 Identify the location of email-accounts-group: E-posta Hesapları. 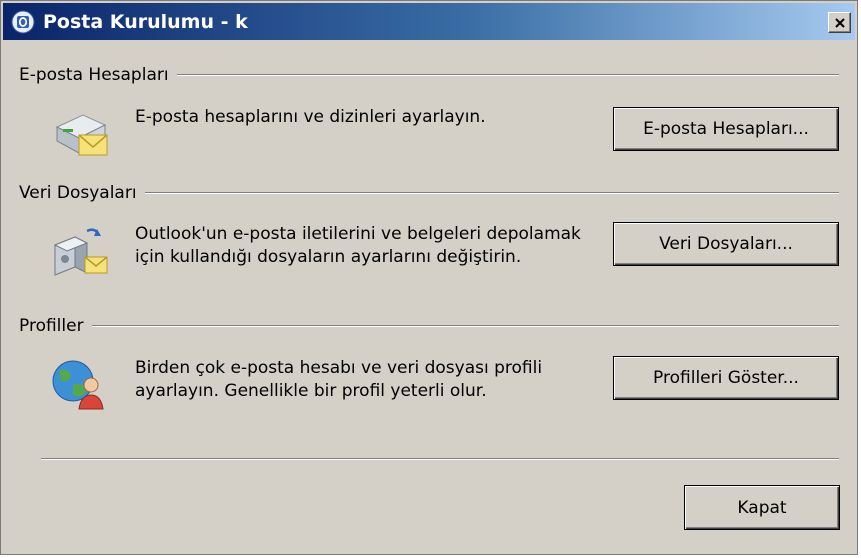
(429, 75).